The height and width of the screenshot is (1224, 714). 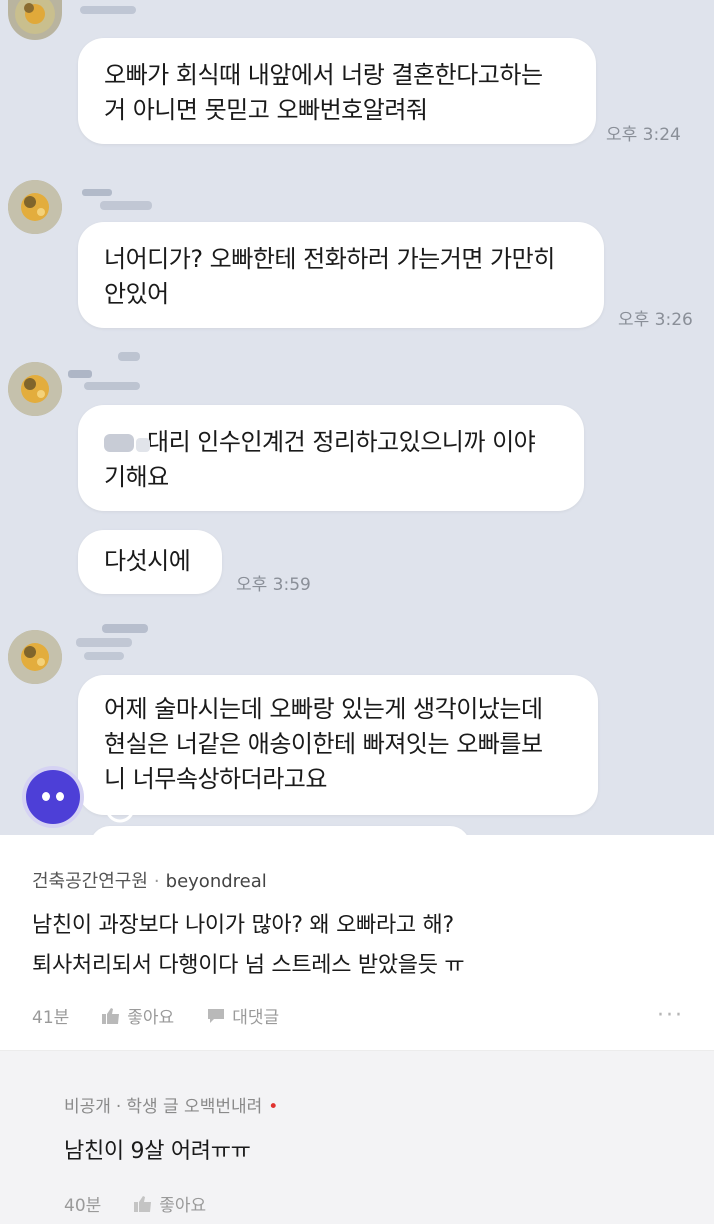 I want to click on message-line: 현실은 너같은 애송이한테 빠져잇는 오빠를보, so click(x=323, y=744).